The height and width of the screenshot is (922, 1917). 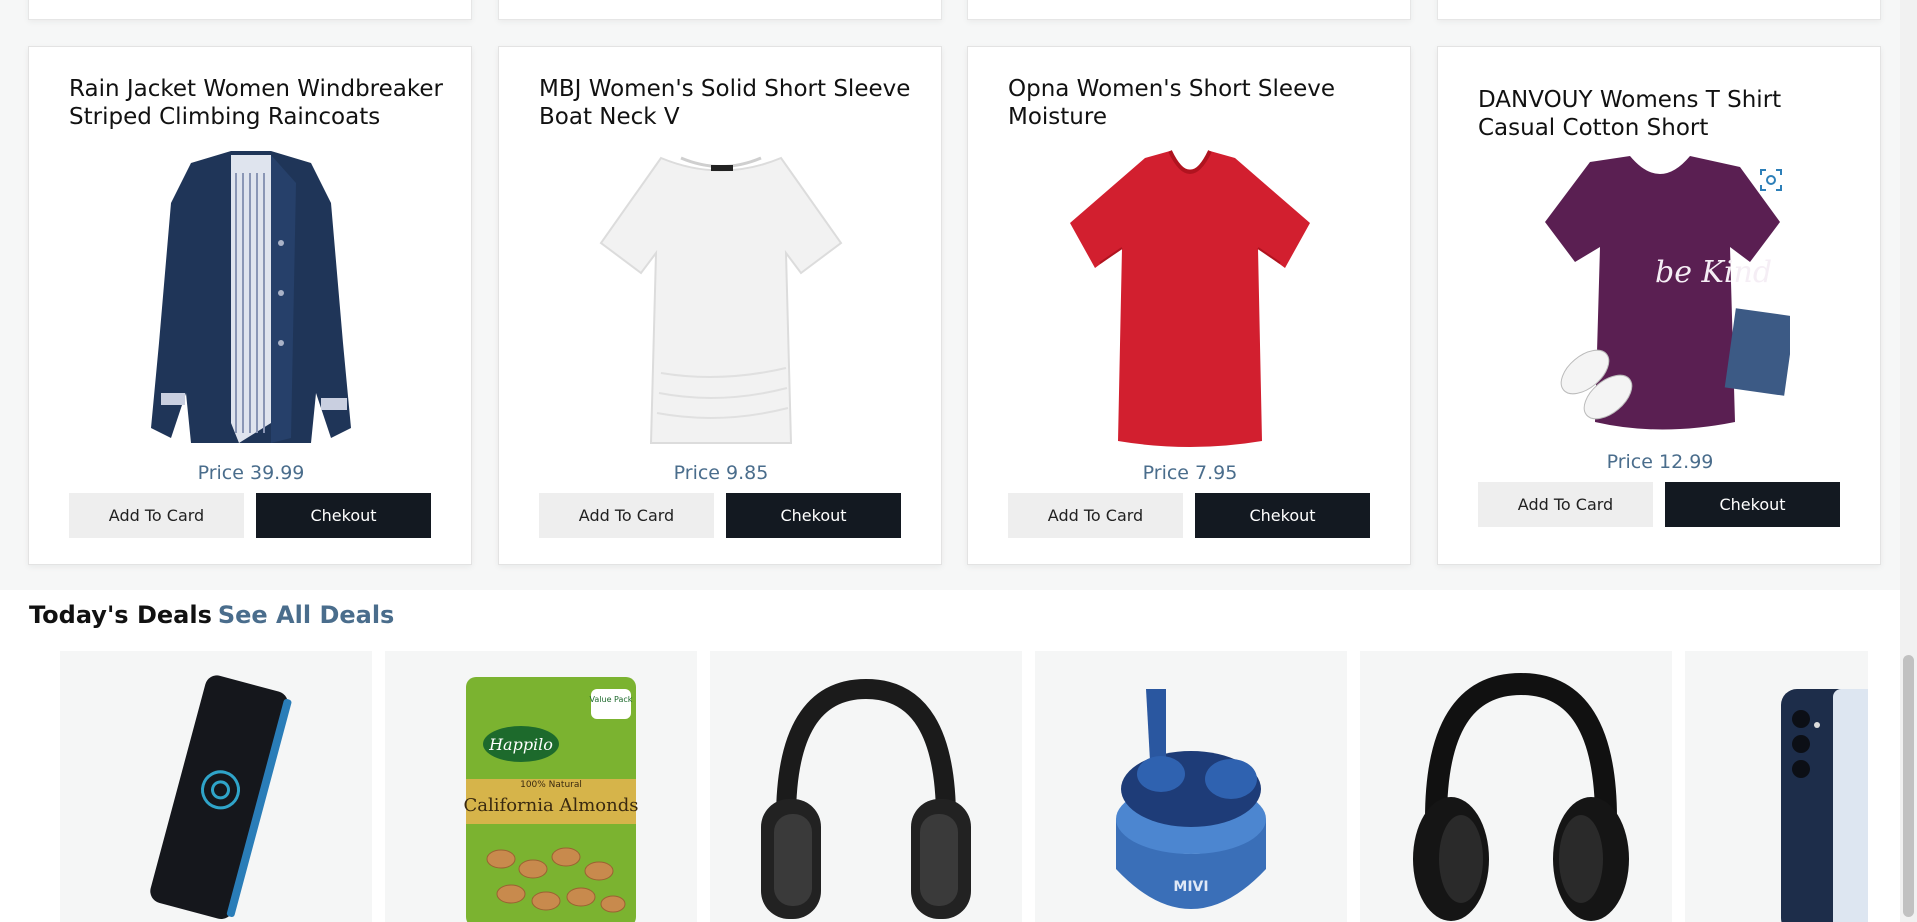 I want to click on navy-jacket-image, so click(x=251, y=298).